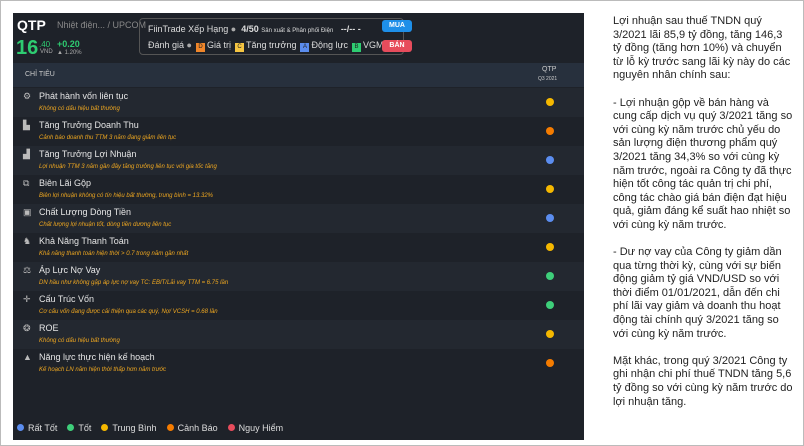 The width and height of the screenshot is (804, 446). I want to click on price-change: +0.20, so click(68, 44).